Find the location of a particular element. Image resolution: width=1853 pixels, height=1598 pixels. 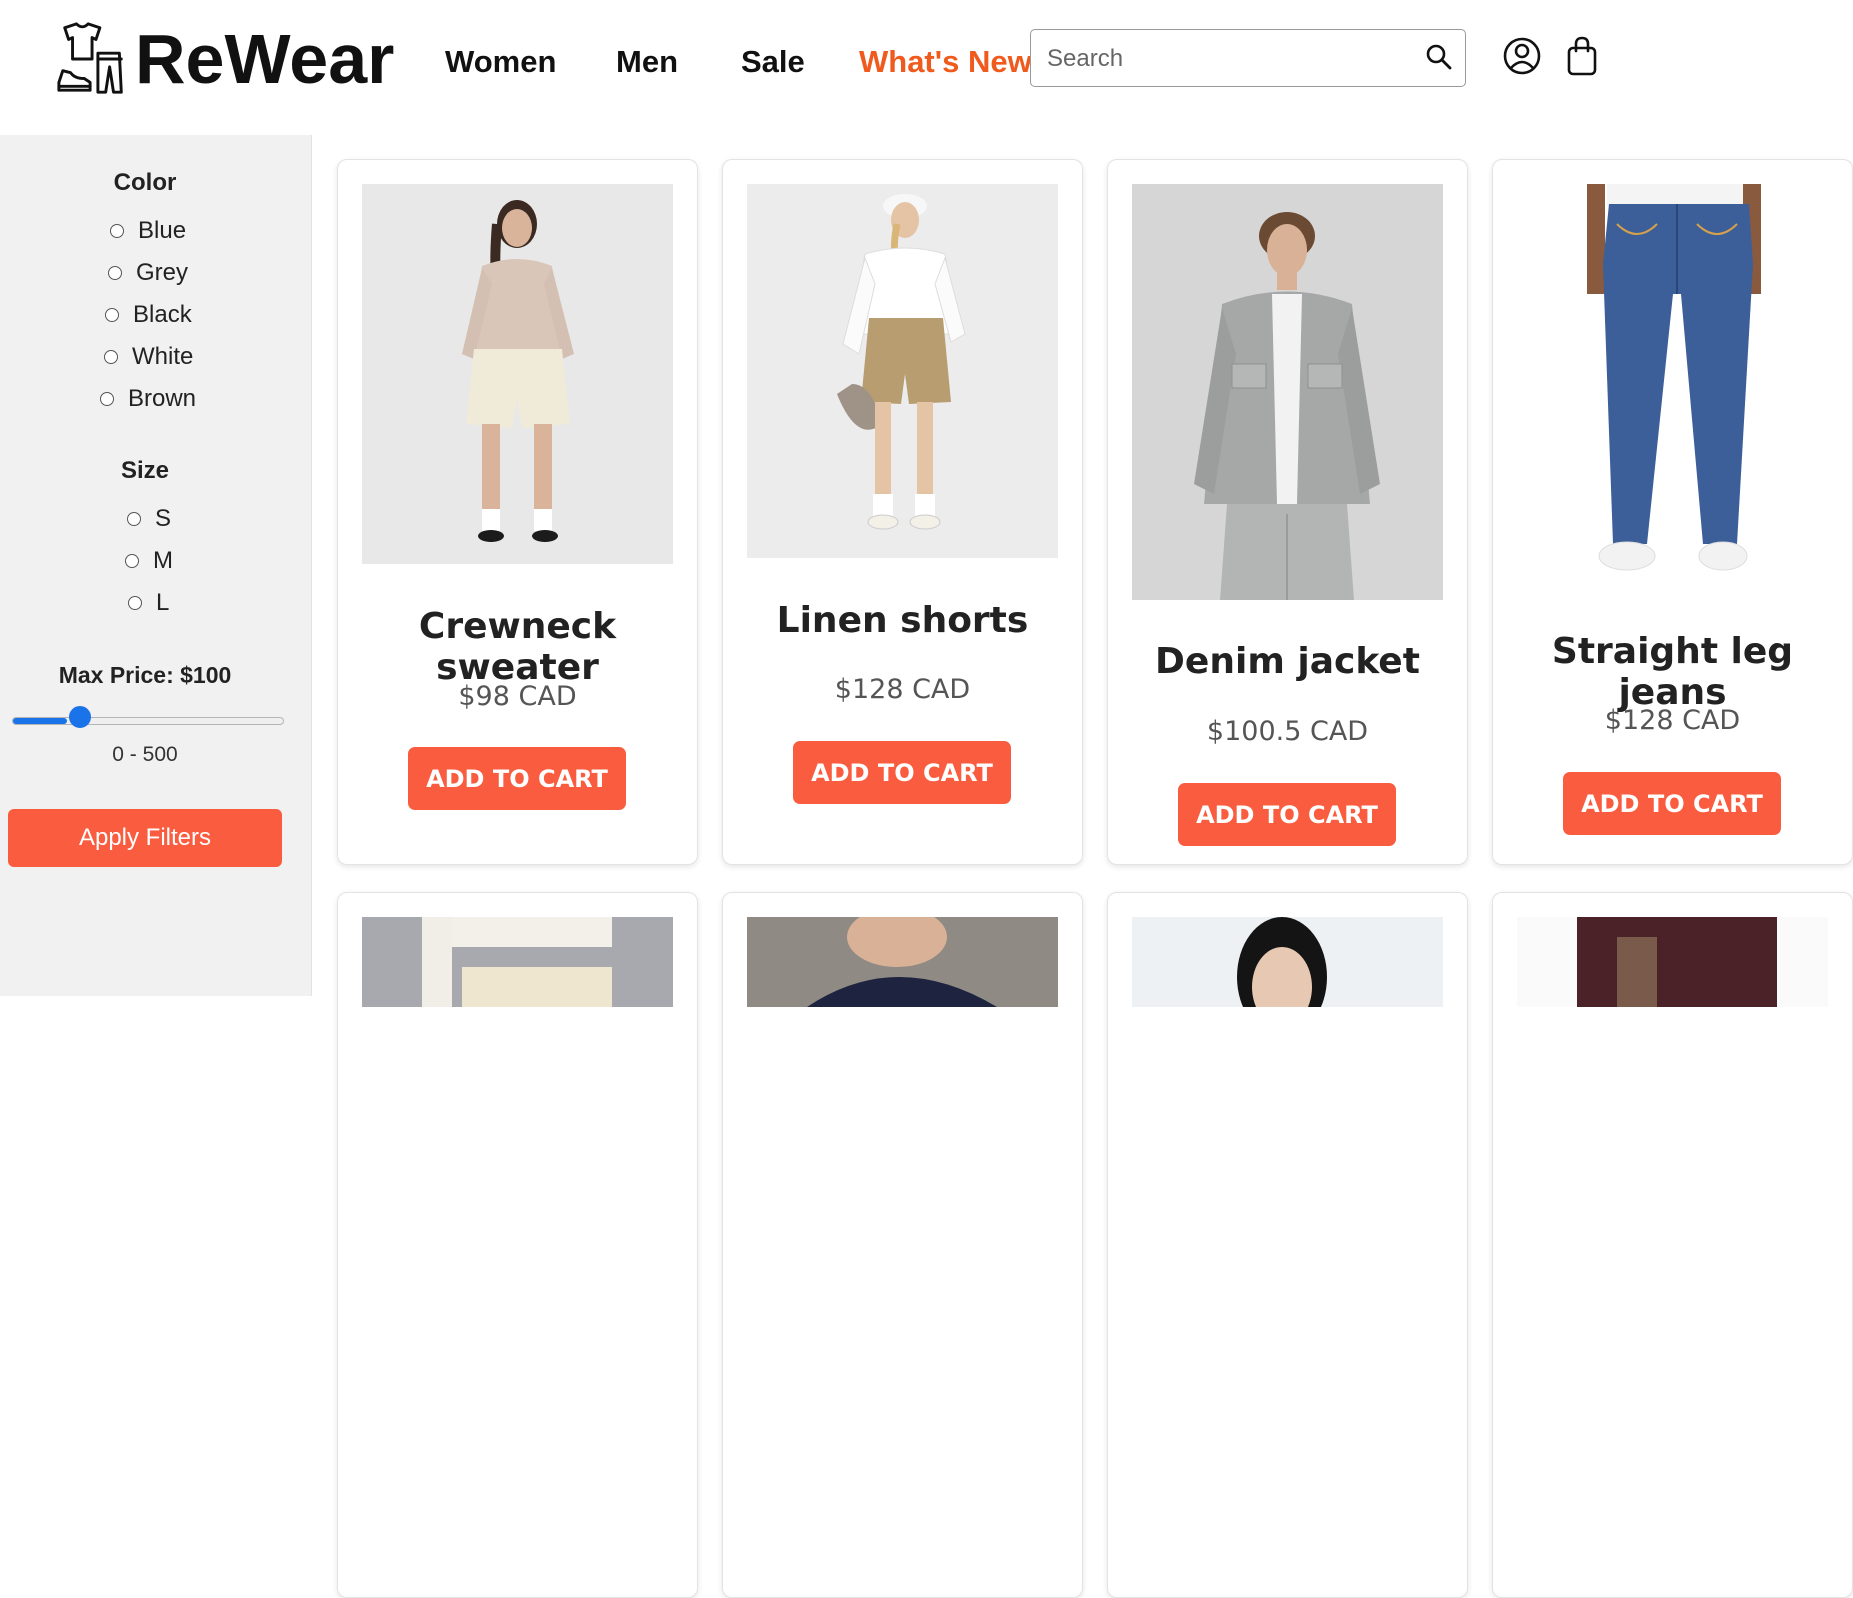

color-option-label: White is located at coordinates (163, 356).